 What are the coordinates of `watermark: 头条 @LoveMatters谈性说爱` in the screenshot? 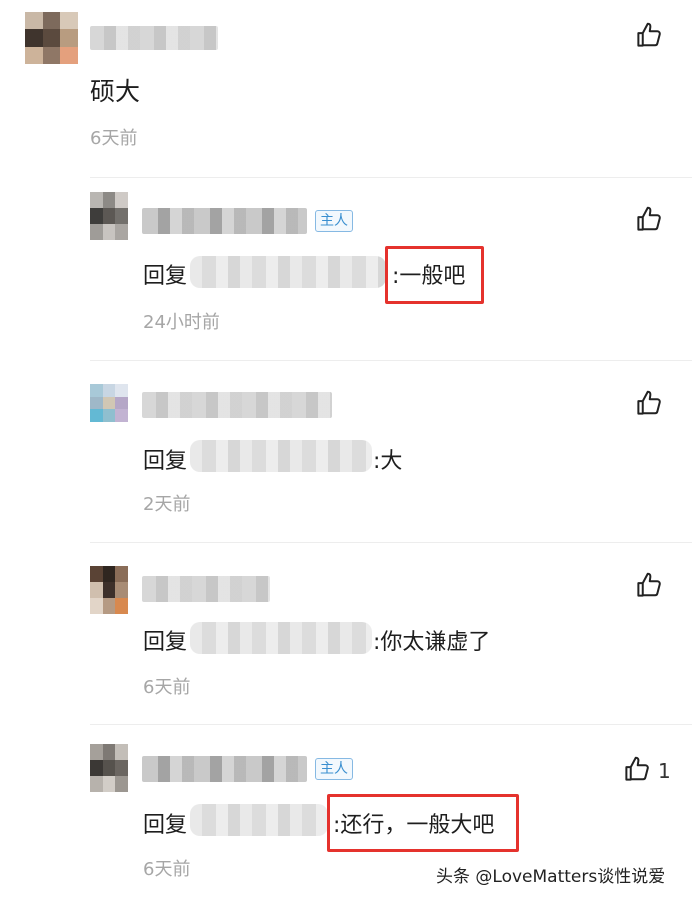 It's located at (551, 877).